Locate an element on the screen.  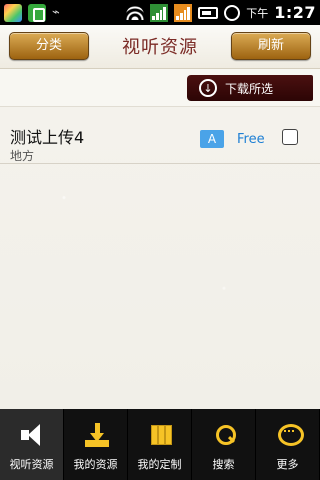
signal-icon-orange is located at coordinates (183, 12).